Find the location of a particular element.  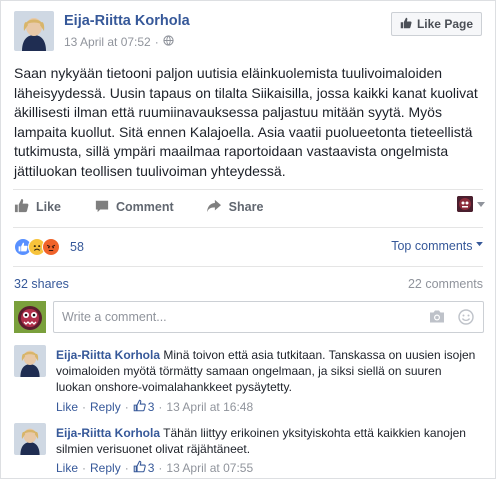

post-actions: Like Comment Share is located at coordinates (138, 207).